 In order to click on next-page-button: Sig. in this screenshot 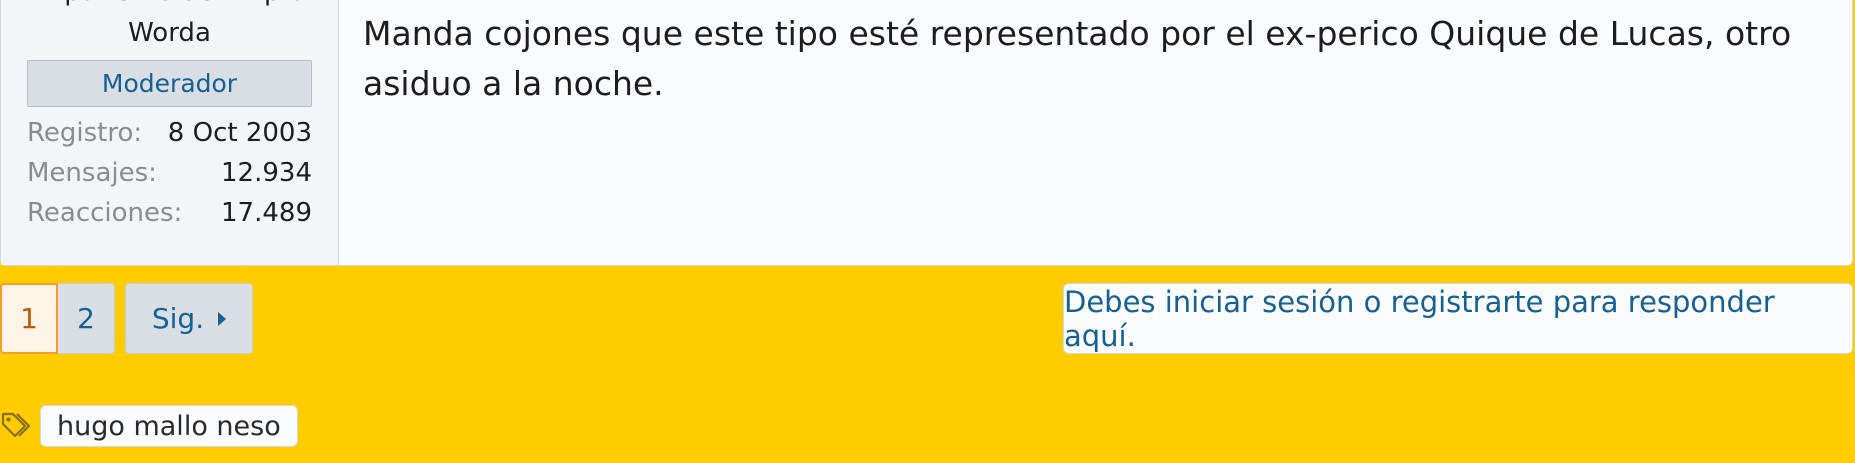, I will do `click(189, 318)`.